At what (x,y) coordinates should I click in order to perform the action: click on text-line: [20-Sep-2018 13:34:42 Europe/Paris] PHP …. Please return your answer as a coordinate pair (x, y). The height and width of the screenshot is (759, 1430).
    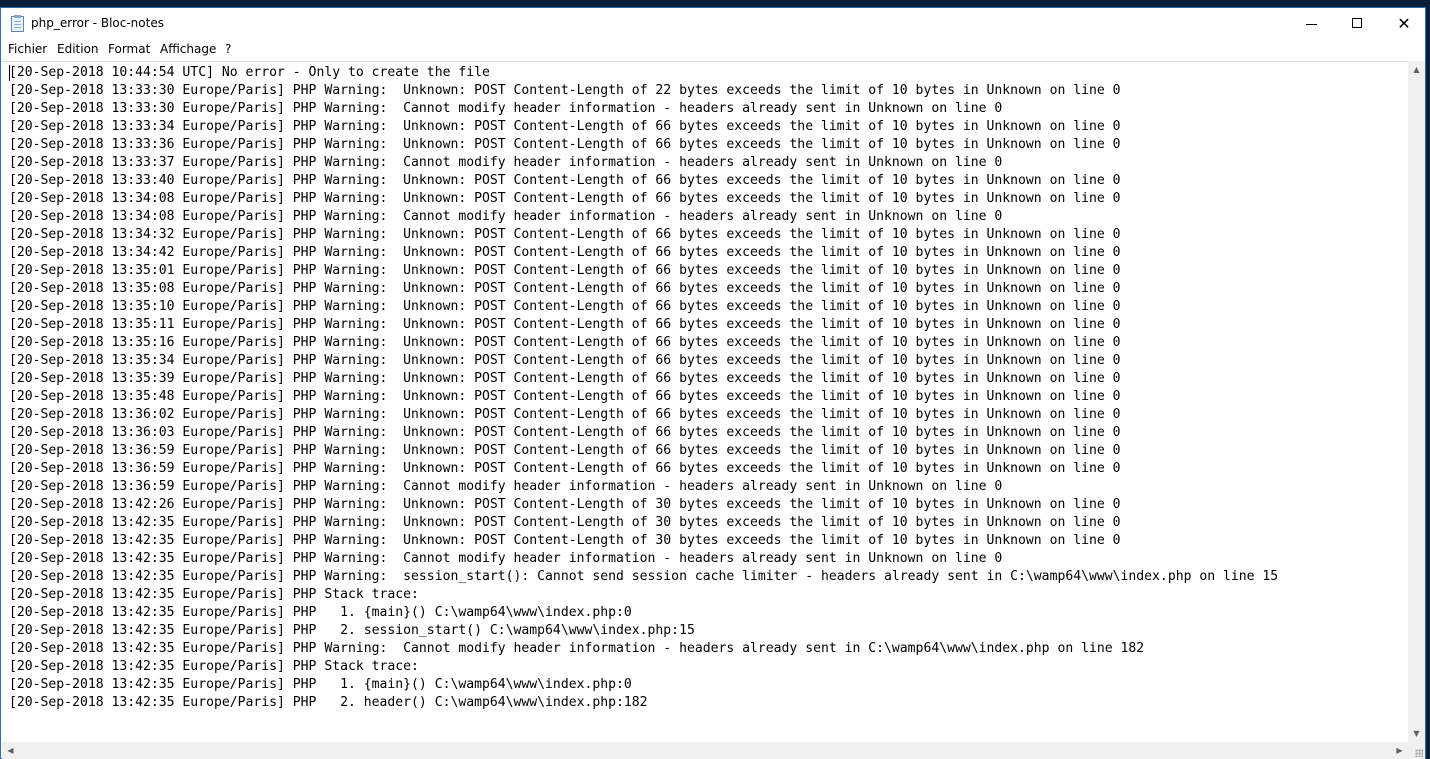
    Looking at the image, I should click on (643, 253).